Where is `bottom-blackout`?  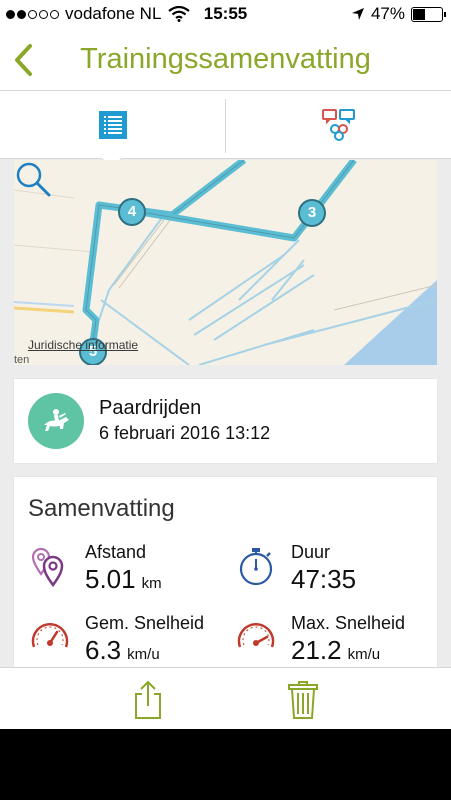
bottom-blackout is located at coordinates (225, 764).